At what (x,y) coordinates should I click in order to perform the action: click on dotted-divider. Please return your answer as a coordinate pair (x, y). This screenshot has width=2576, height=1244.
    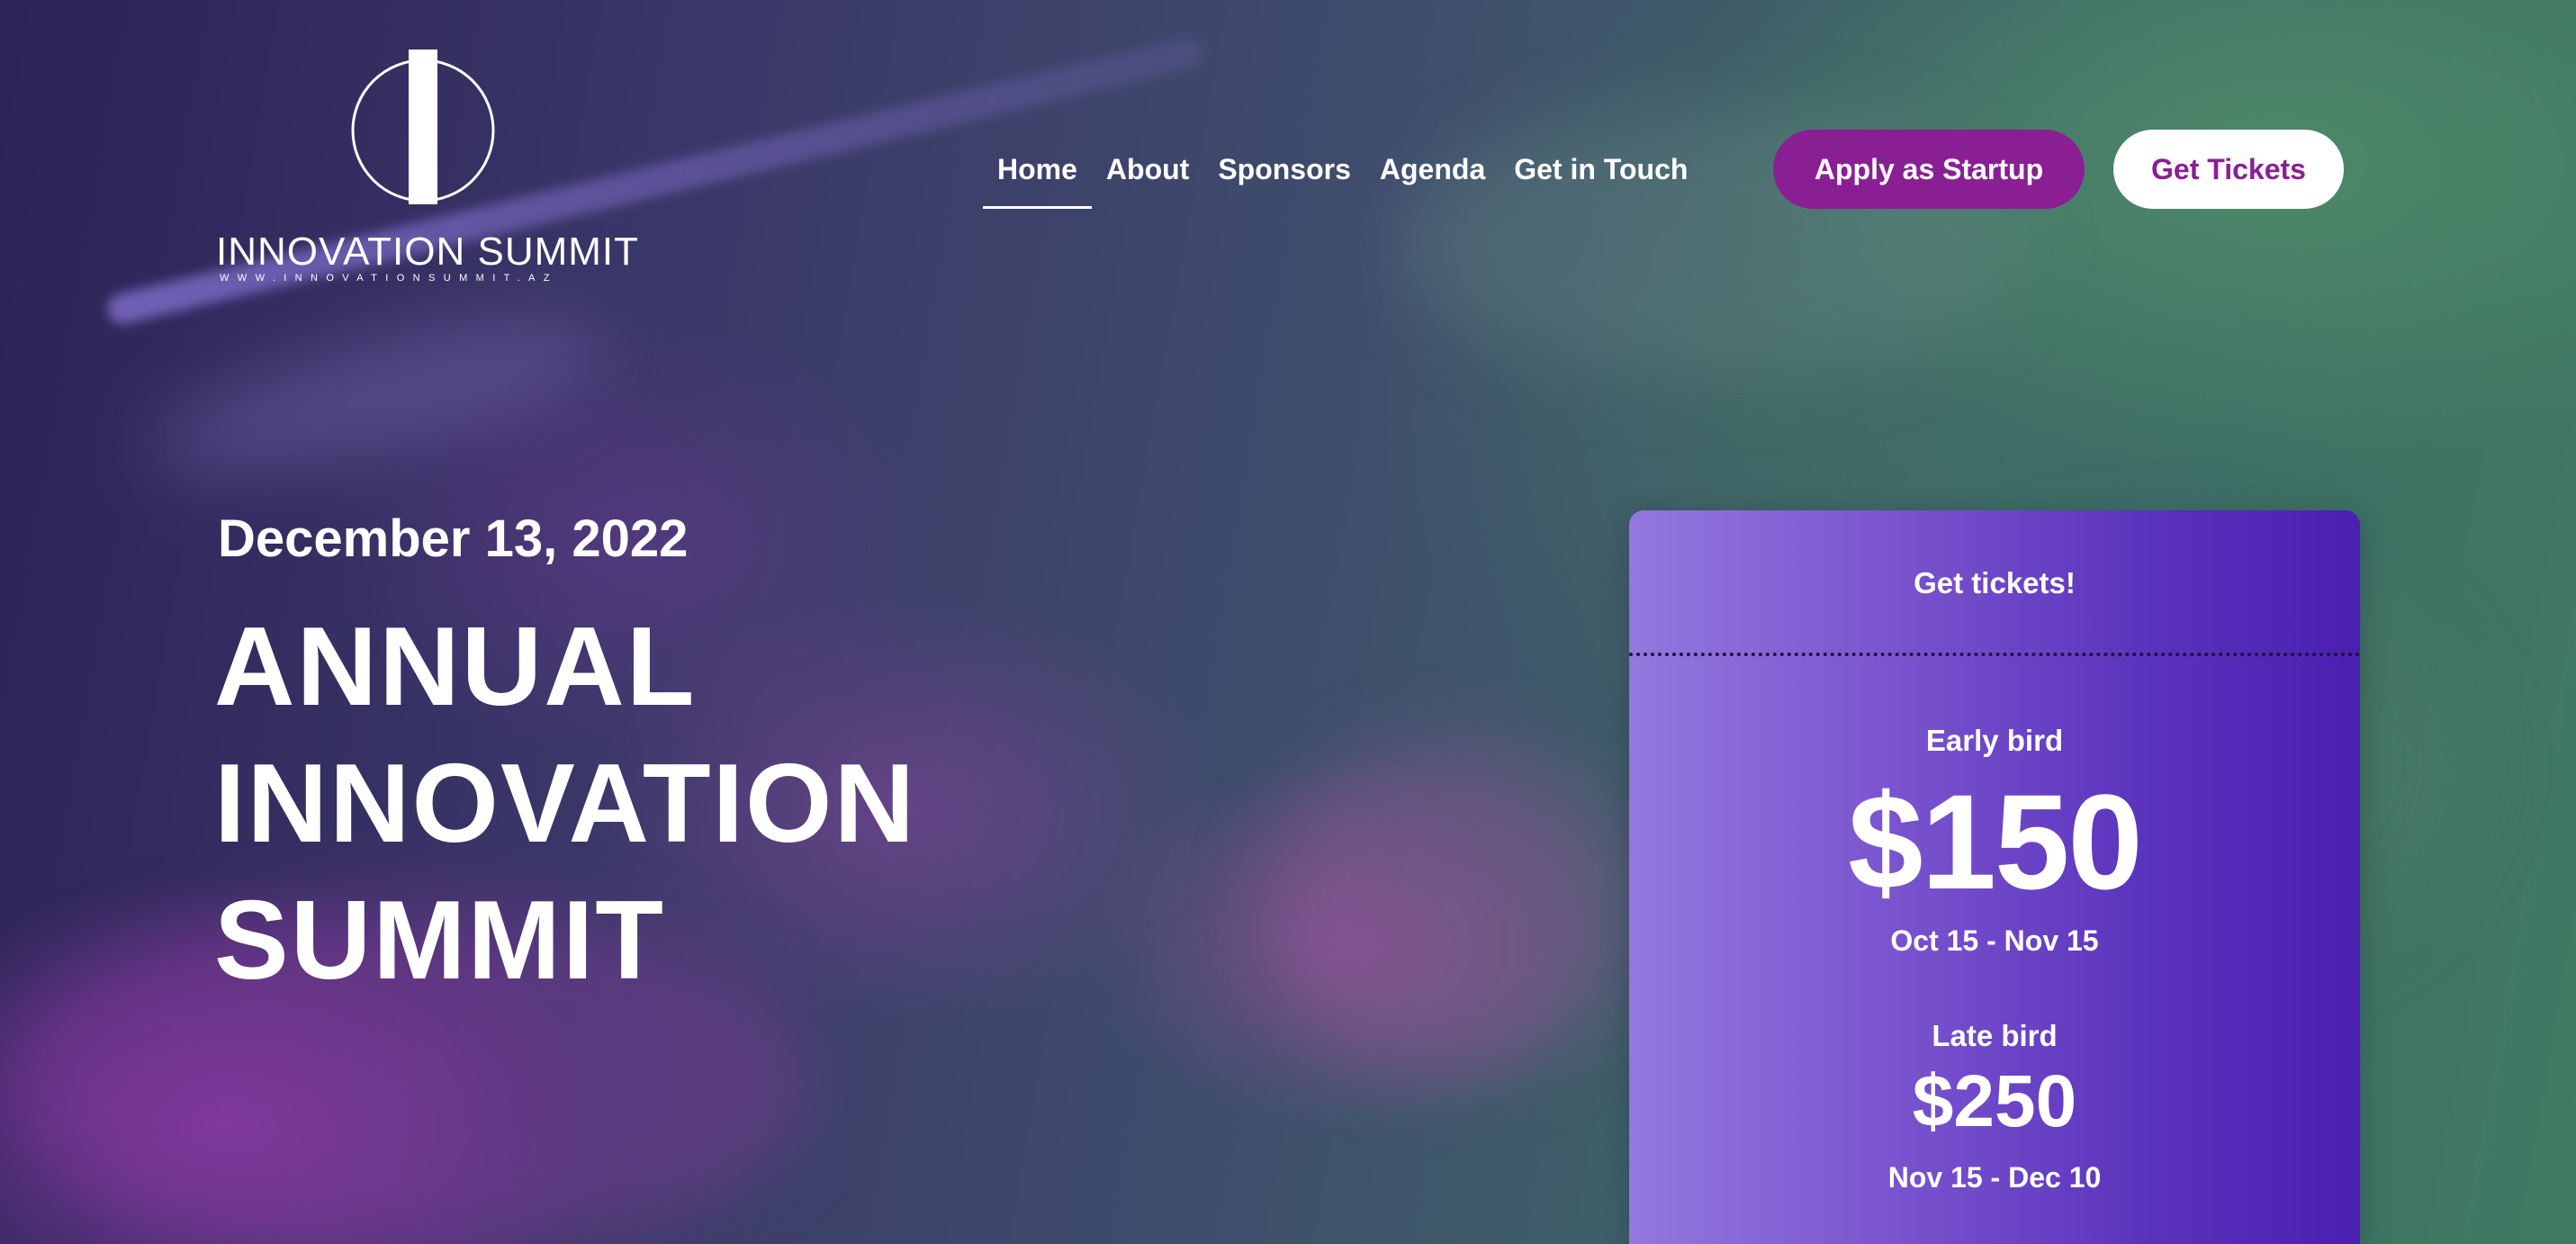
    Looking at the image, I should click on (1994, 654).